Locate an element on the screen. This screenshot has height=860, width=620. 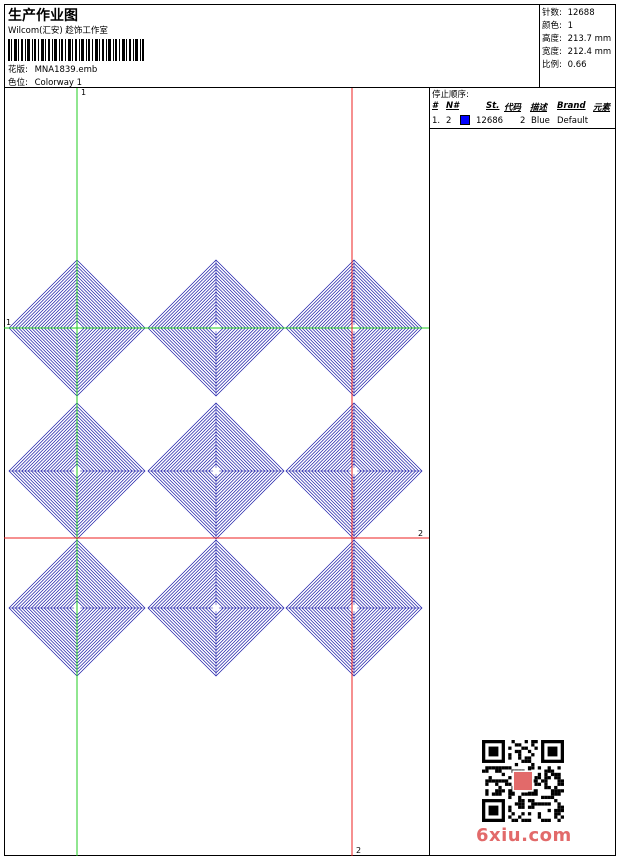
stat-value: 213.7 mm is located at coordinates (589, 39).